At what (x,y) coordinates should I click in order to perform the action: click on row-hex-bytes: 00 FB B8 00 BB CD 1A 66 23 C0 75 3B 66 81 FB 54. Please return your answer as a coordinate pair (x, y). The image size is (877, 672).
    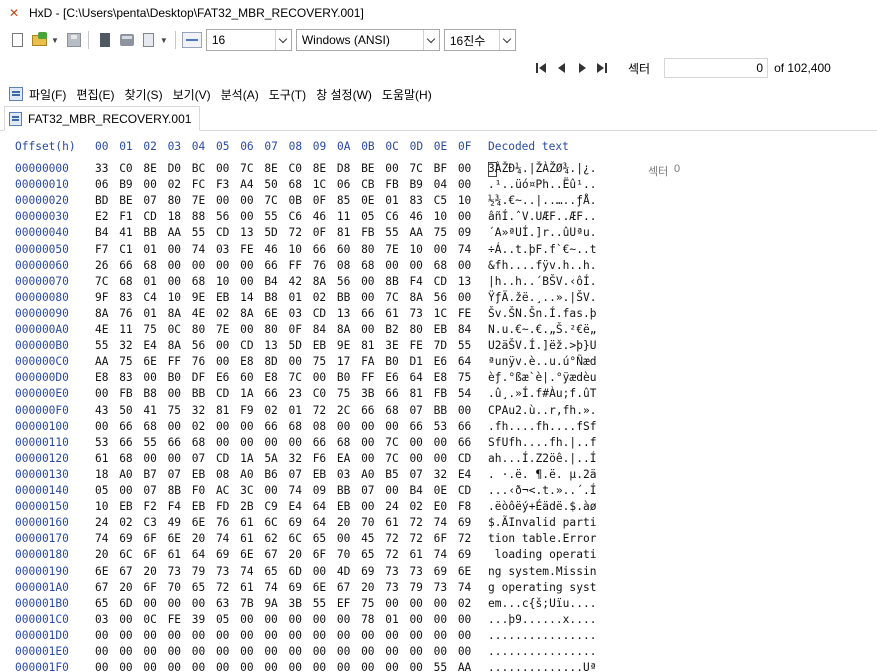
    Looking at the image, I should click on (288, 393).